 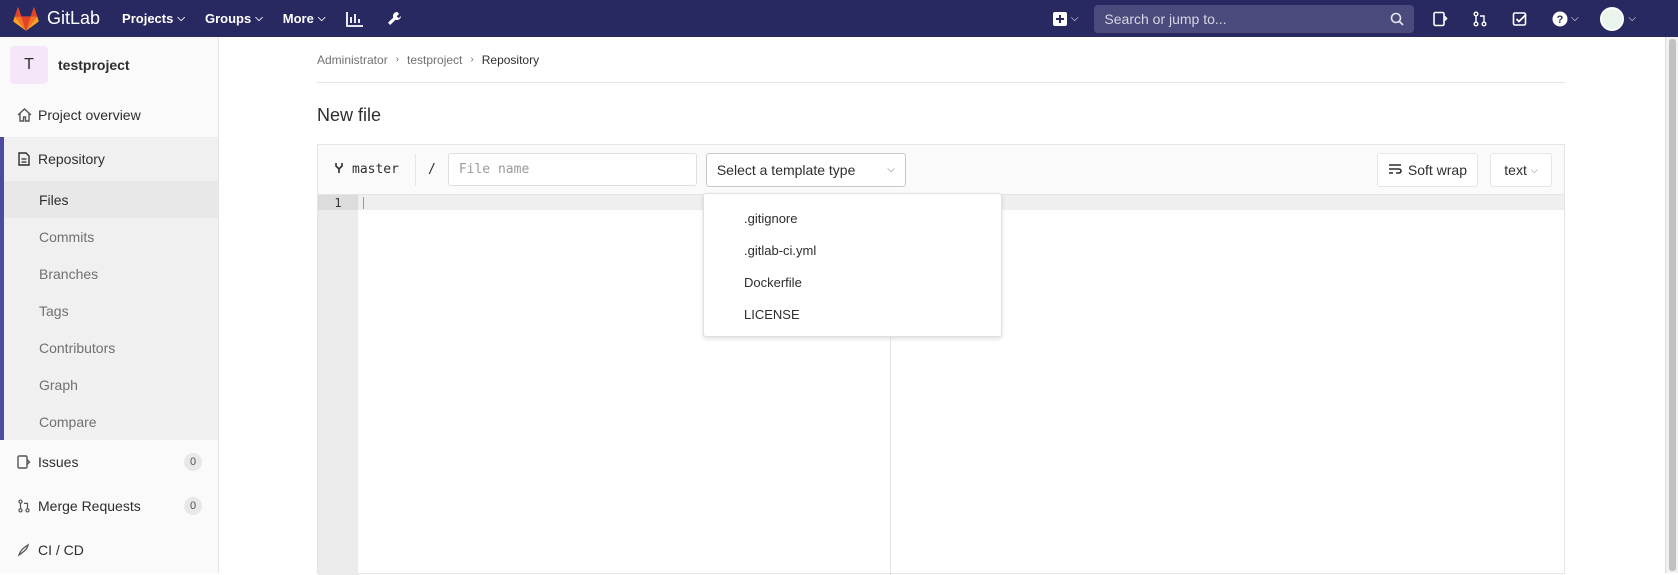 What do you see at coordinates (24, 115) in the screenshot?
I see `home-icon` at bounding box center [24, 115].